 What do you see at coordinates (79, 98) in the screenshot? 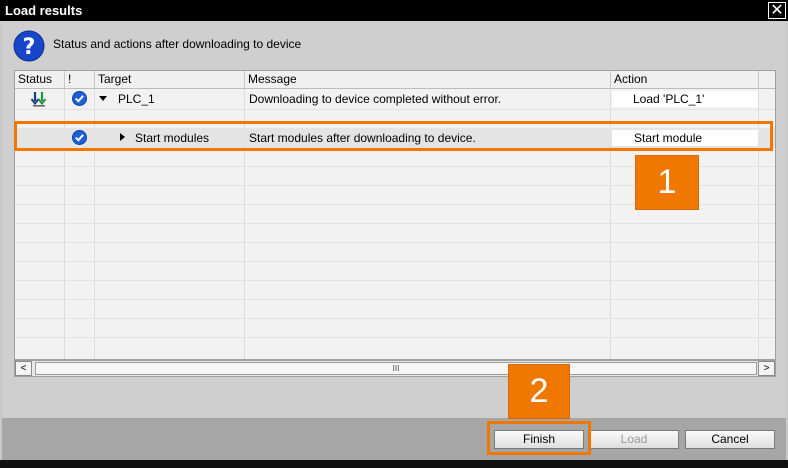
I see `check-circle-icon` at bounding box center [79, 98].